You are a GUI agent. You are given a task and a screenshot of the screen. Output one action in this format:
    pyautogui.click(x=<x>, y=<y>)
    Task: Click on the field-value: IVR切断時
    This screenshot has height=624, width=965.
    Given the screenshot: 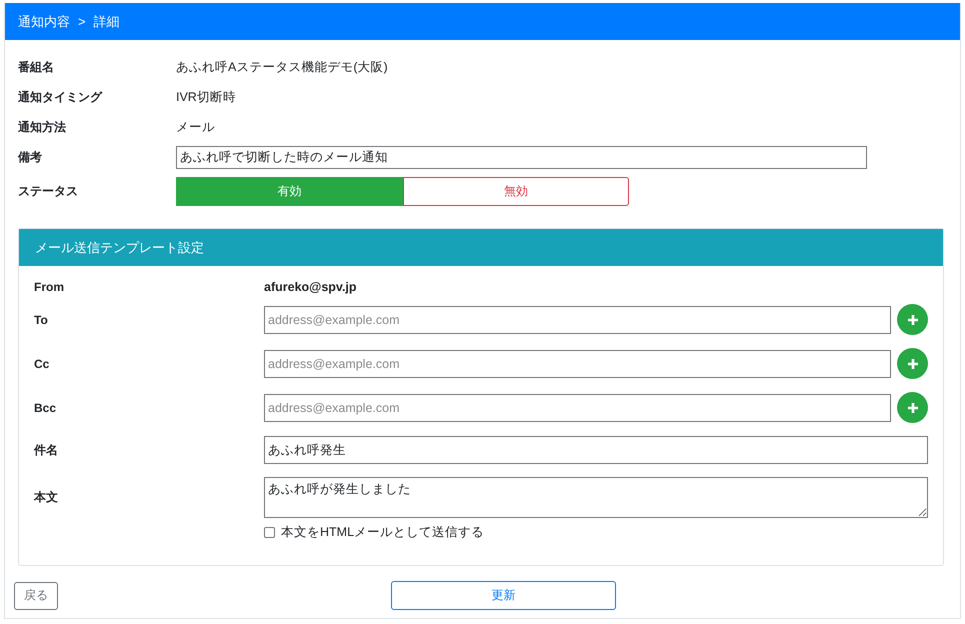 What is the action you would take?
    pyautogui.click(x=206, y=97)
    